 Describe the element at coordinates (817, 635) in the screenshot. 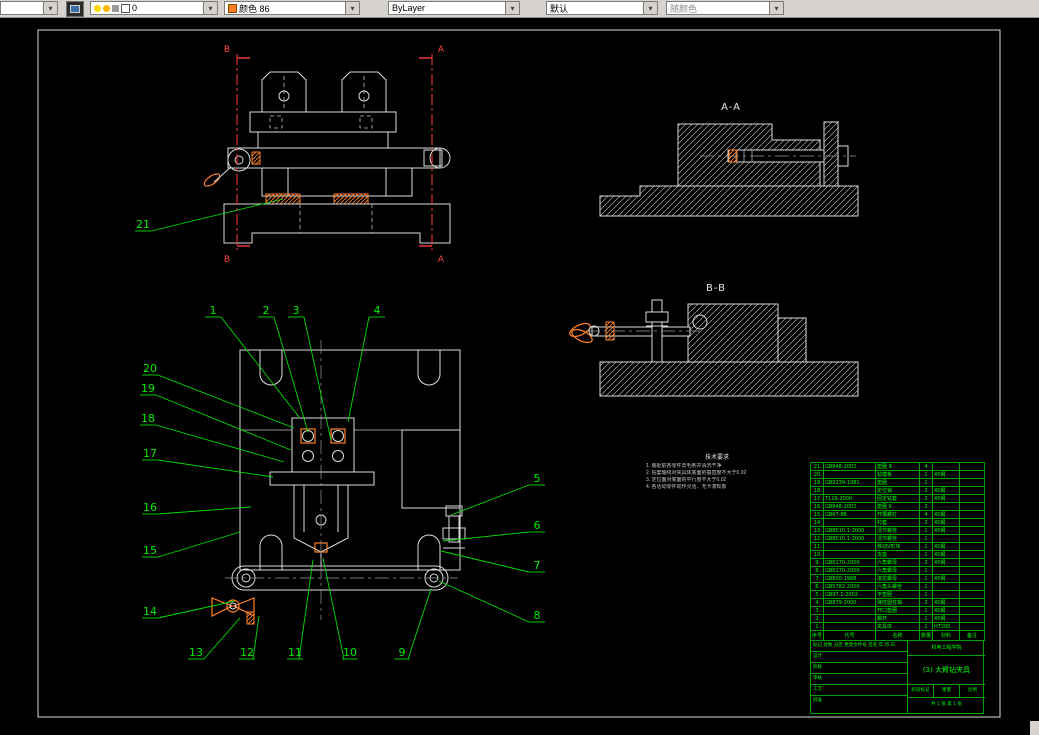

I see `bom-header-cell: 序号` at that location.